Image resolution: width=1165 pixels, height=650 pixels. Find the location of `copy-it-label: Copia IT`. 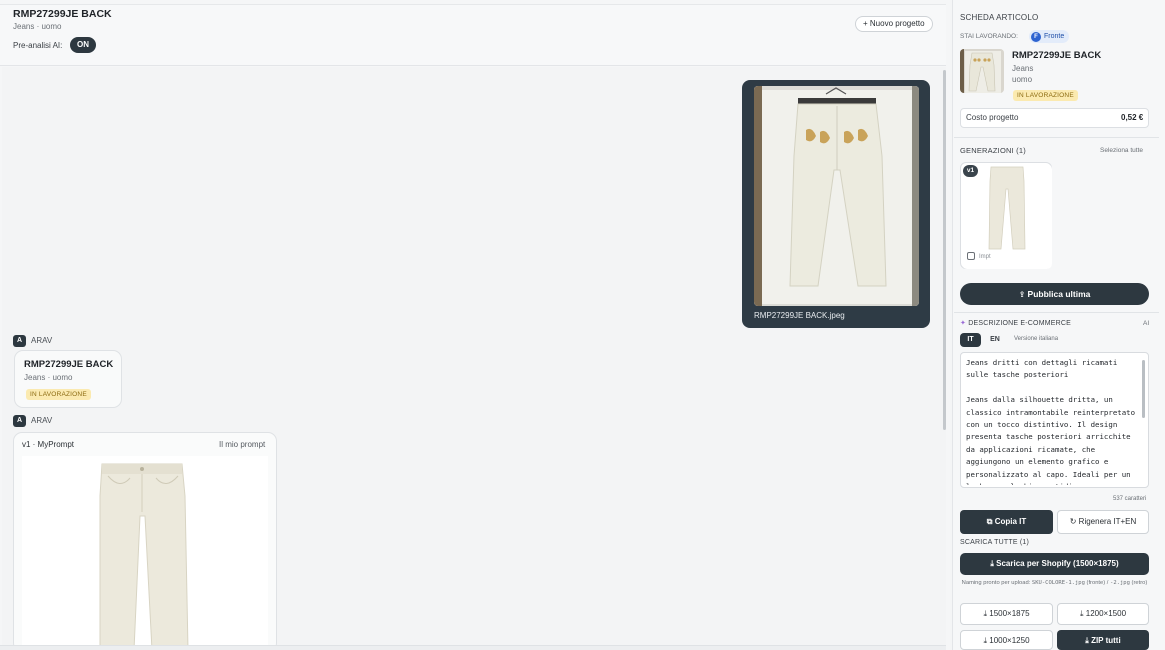

copy-it-label: Copia IT is located at coordinates (1010, 521).